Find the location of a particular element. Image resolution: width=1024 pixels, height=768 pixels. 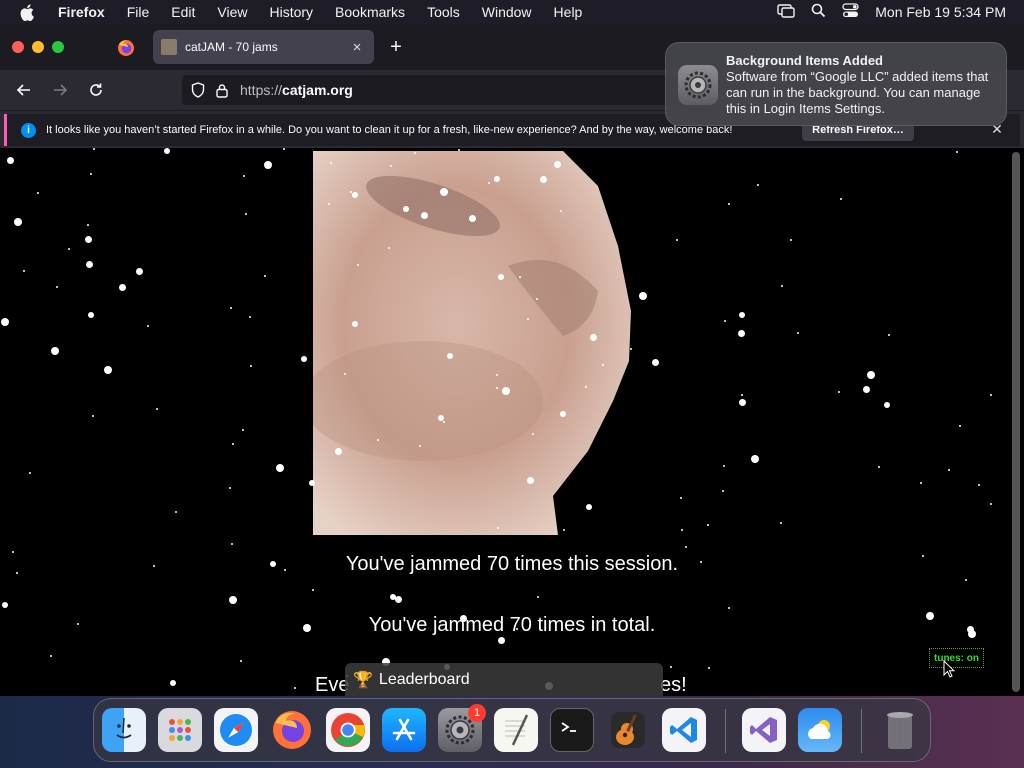

forward-button is located at coordinates (60, 90).